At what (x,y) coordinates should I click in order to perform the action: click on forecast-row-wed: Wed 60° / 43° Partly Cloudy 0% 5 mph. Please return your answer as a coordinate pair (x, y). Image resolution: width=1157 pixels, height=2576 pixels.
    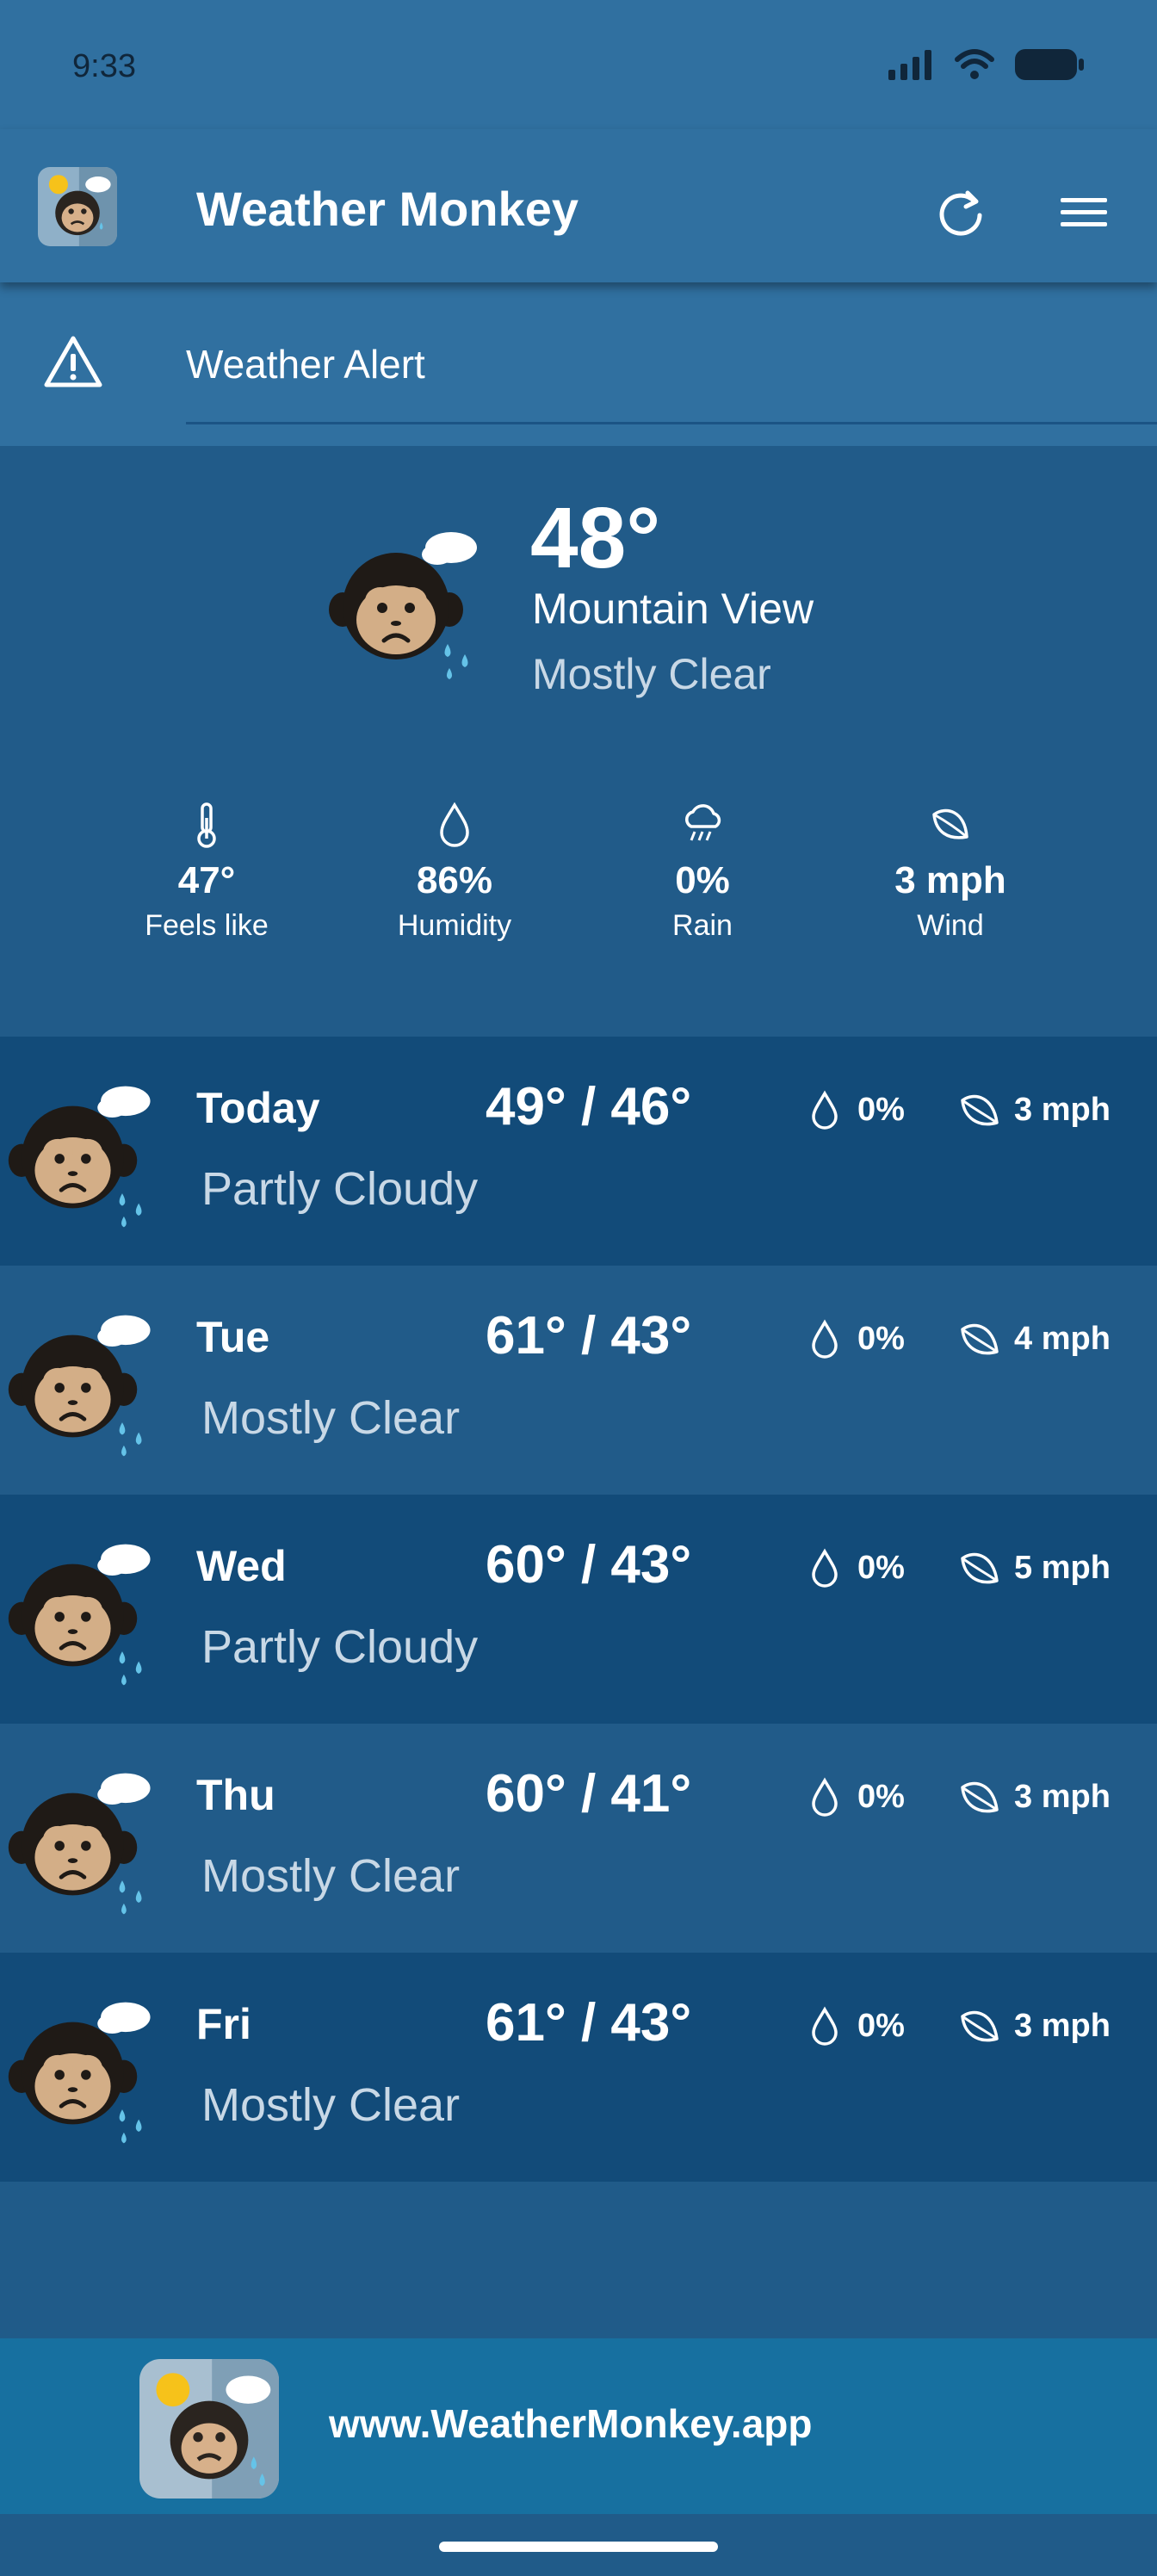
    Looking at the image, I should click on (579, 1609).